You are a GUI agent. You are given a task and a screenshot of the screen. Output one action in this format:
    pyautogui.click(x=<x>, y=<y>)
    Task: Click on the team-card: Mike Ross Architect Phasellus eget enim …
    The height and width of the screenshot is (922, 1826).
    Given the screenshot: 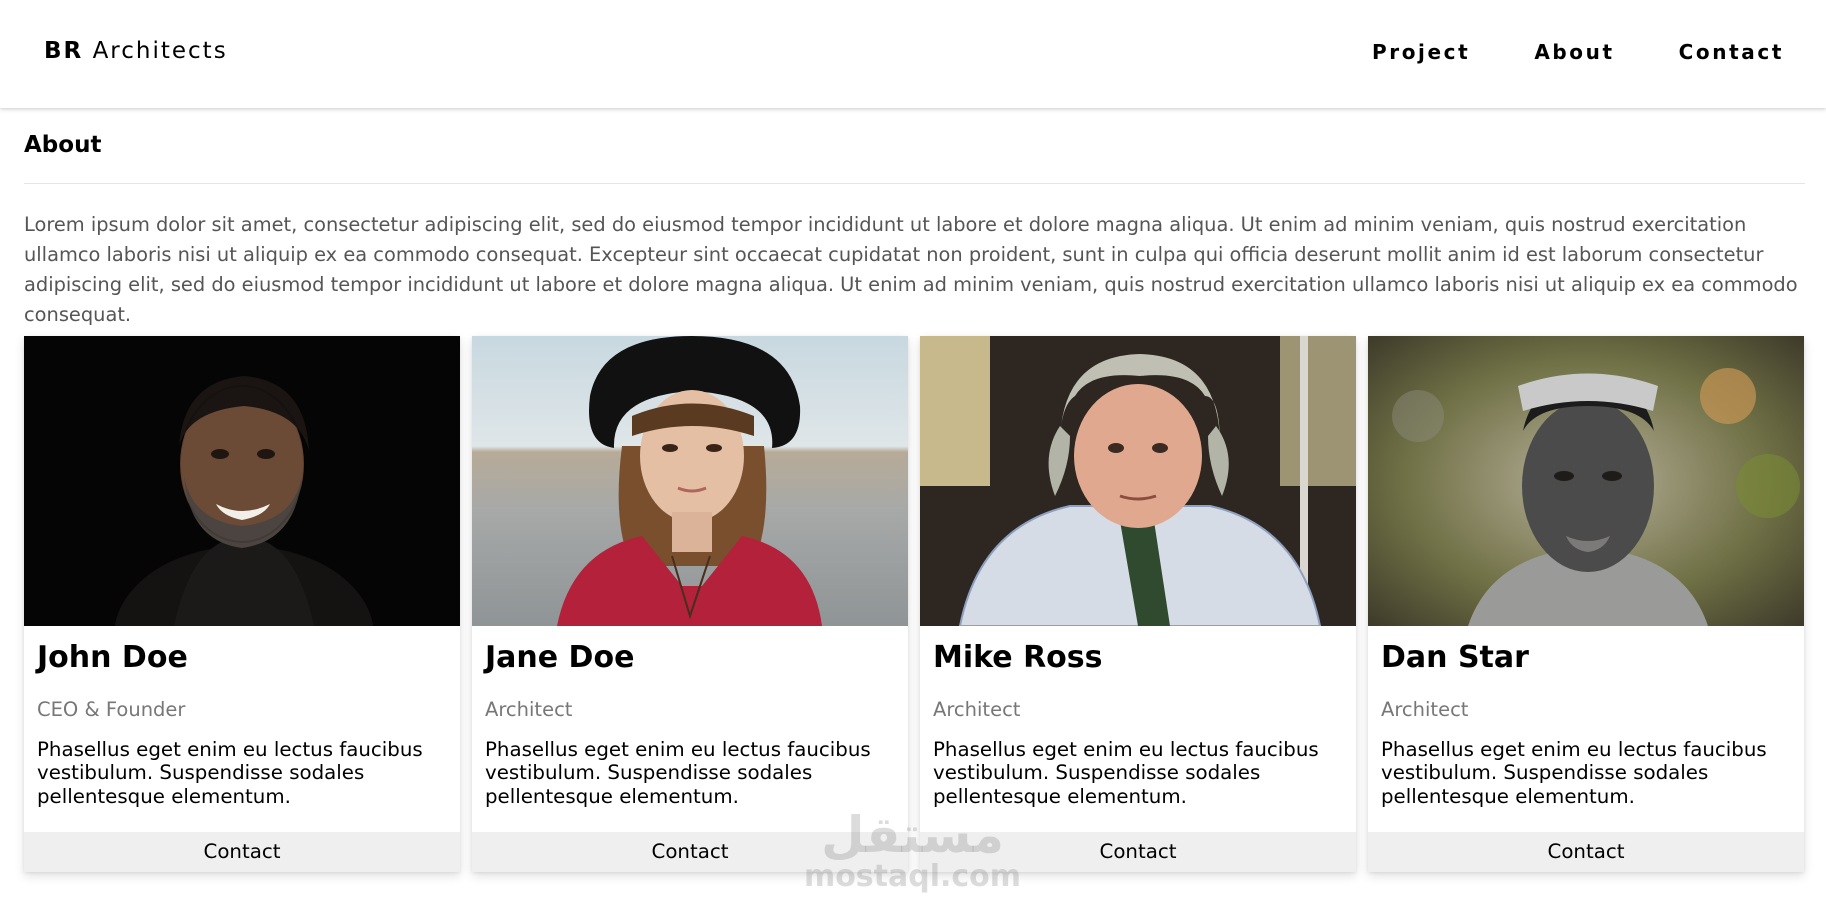 What is the action you would take?
    pyautogui.click(x=1138, y=604)
    